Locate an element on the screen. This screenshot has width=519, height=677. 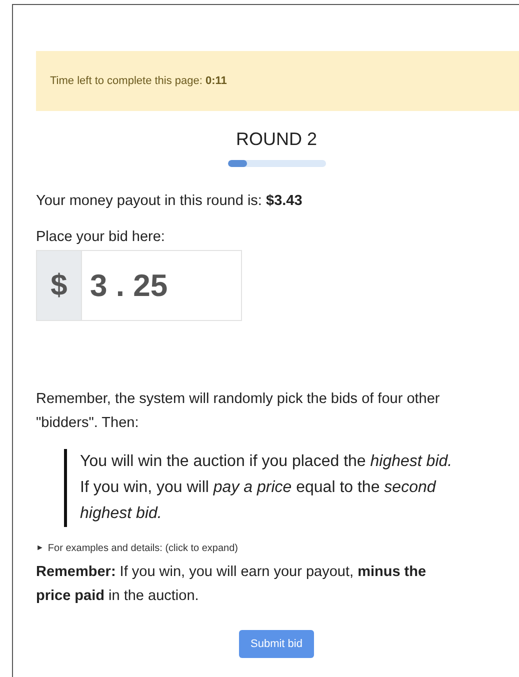
rules-text: You will win the auction if you placed the highest bid. If you win, you will pay a price equal to the second highest bid. is located at coordinates (266, 487).